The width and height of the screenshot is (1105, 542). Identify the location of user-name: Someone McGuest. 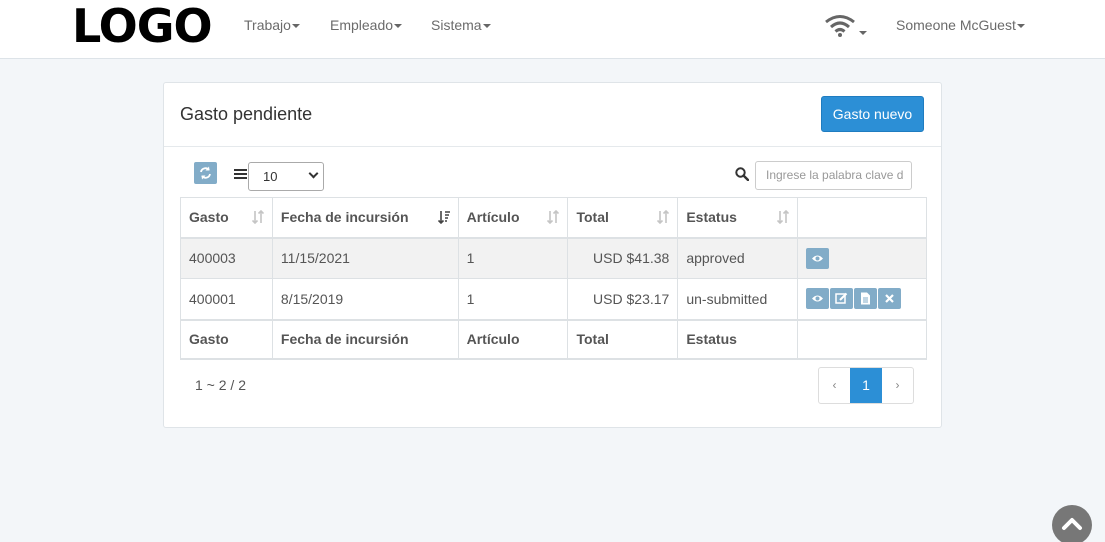
(956, 25).